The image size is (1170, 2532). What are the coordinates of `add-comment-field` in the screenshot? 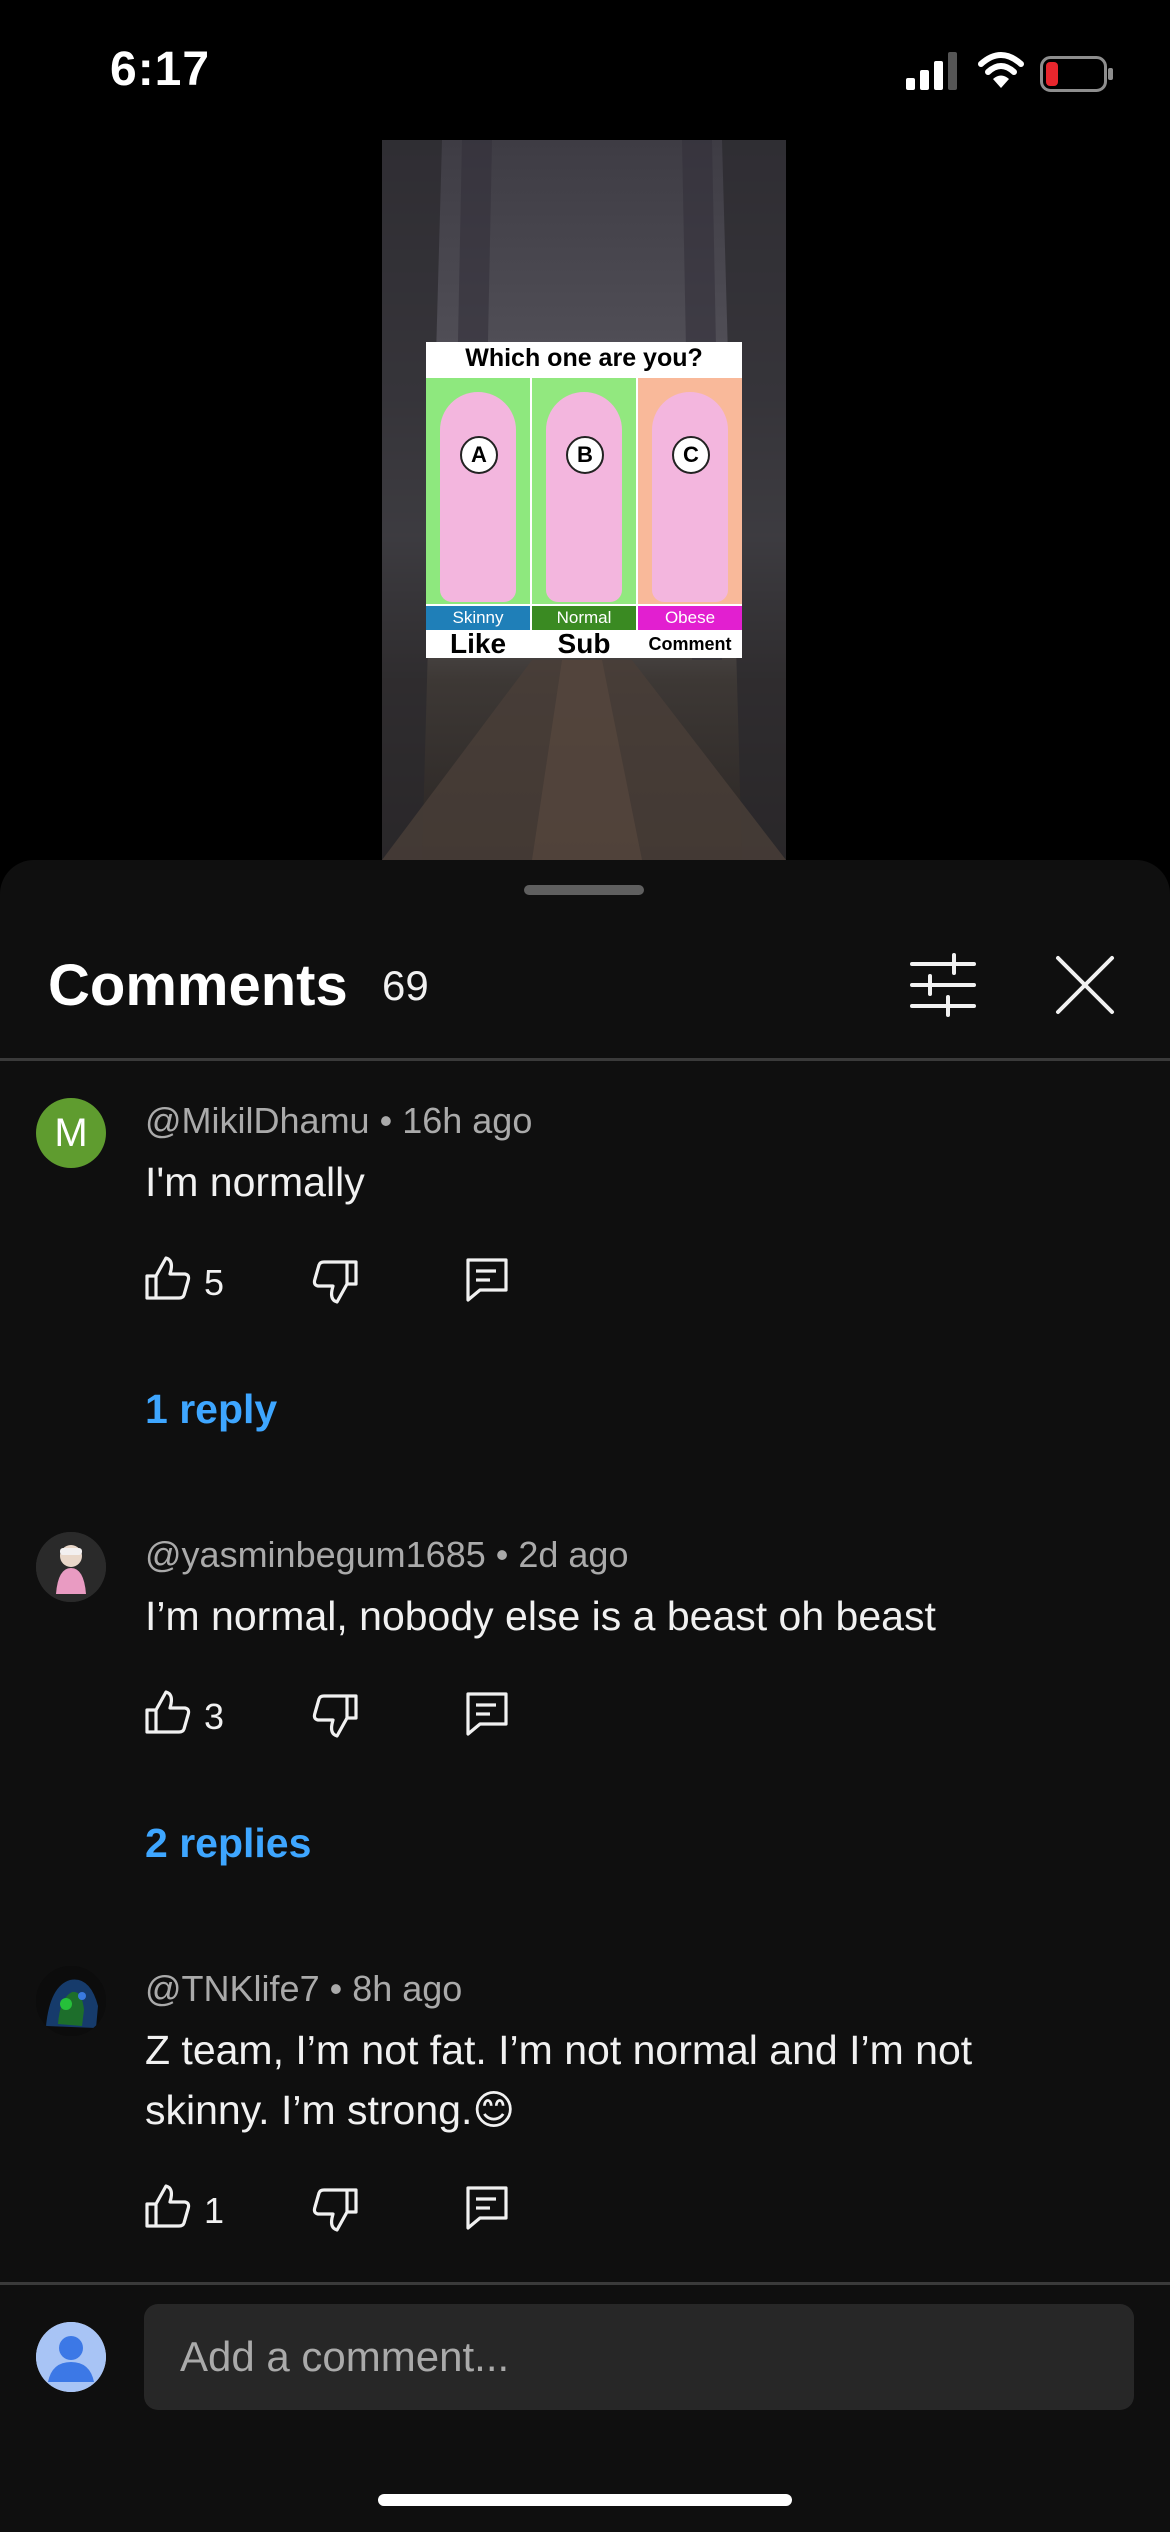 It's located at (639, 2357).